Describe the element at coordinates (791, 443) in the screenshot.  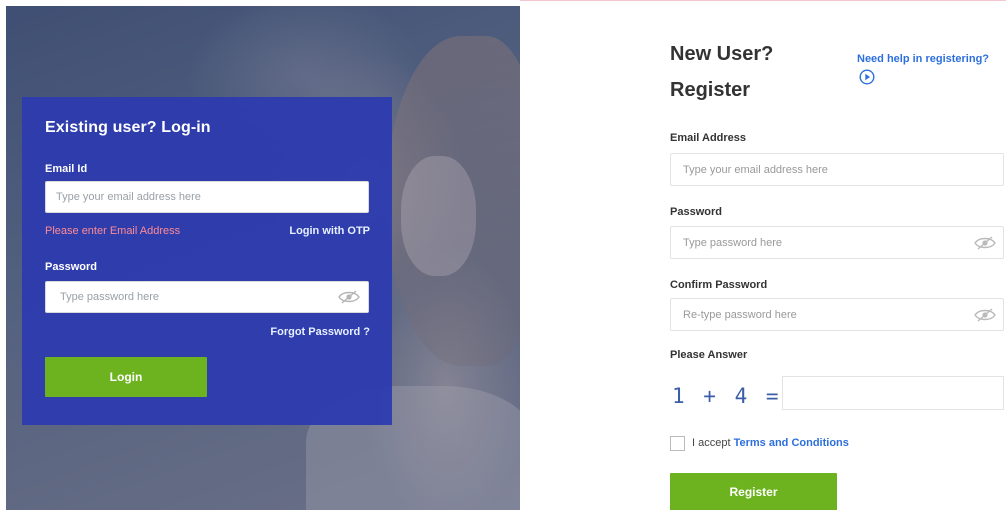
I see `terms-and-conditions-link: Terms and Conditions` at that location.